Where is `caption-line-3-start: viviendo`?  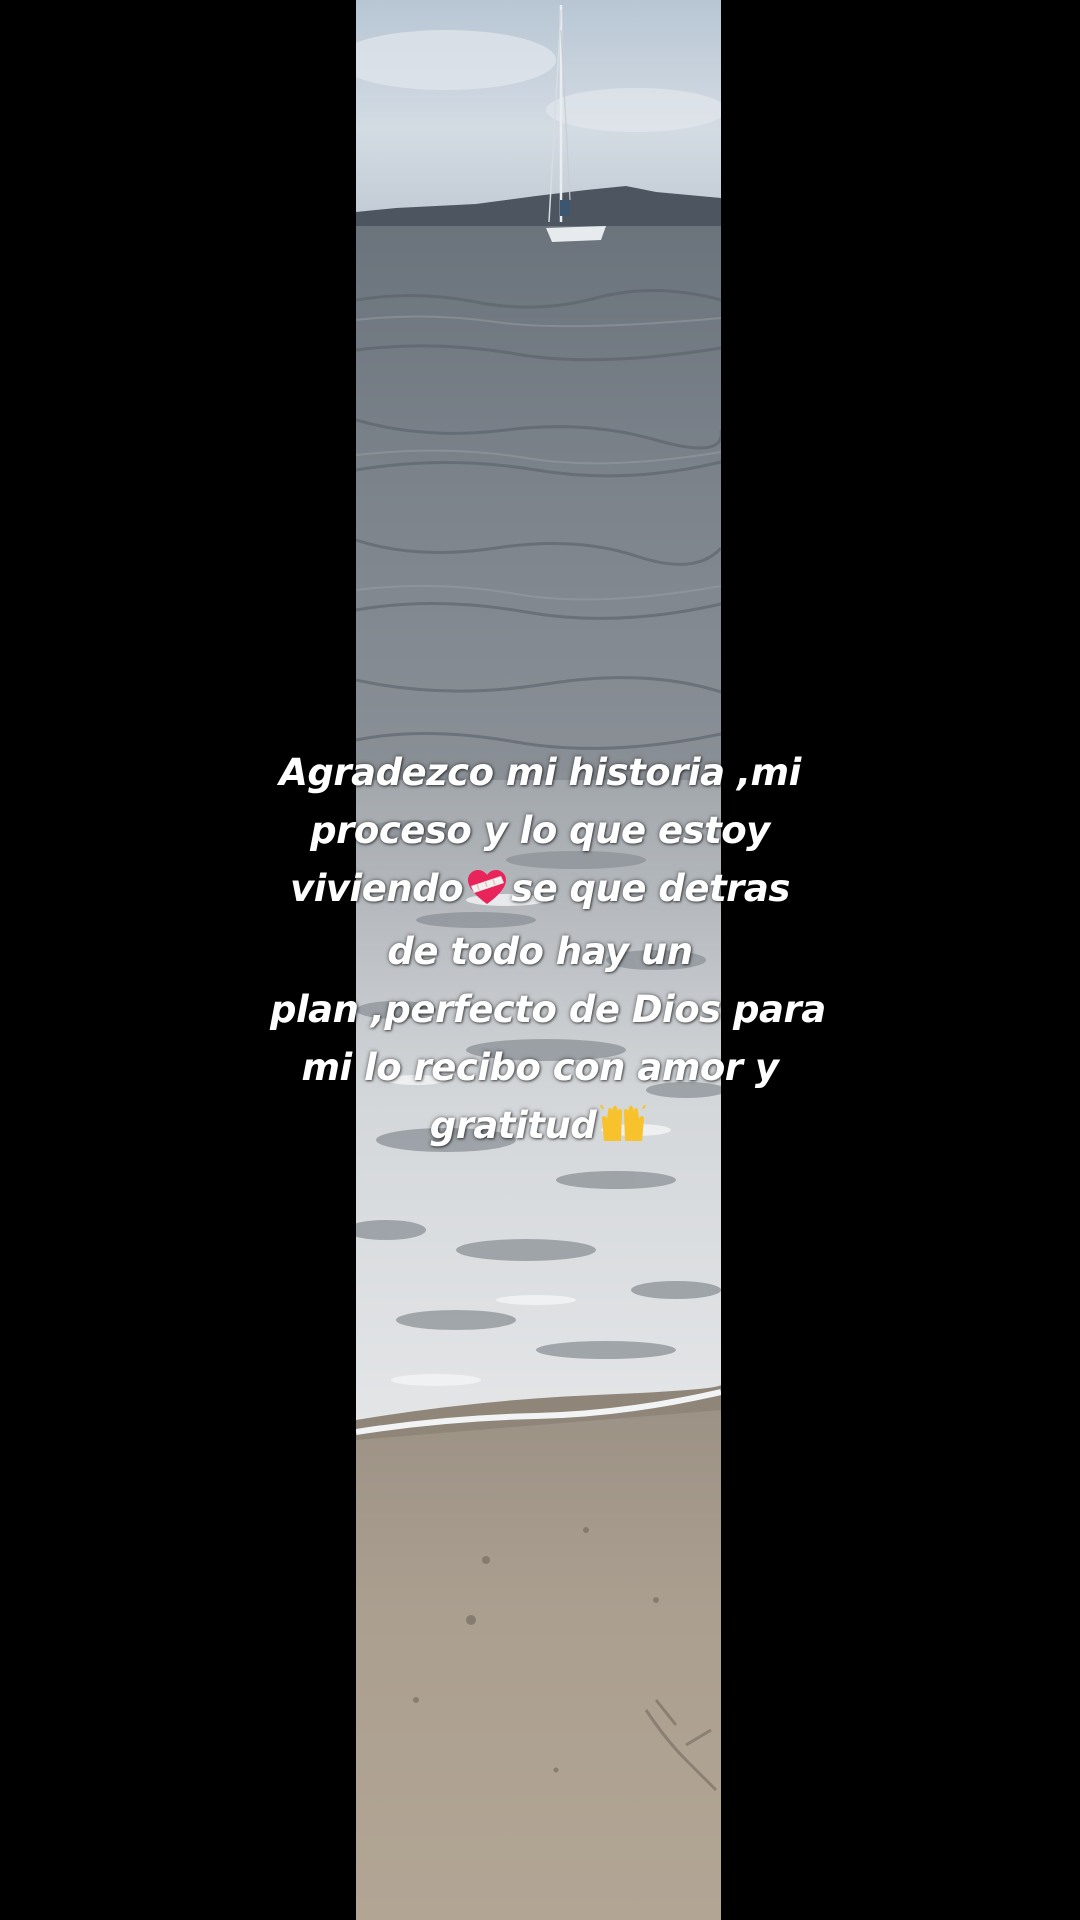 caption-line-3-start: viviendo is located at coordinates (377, 888).